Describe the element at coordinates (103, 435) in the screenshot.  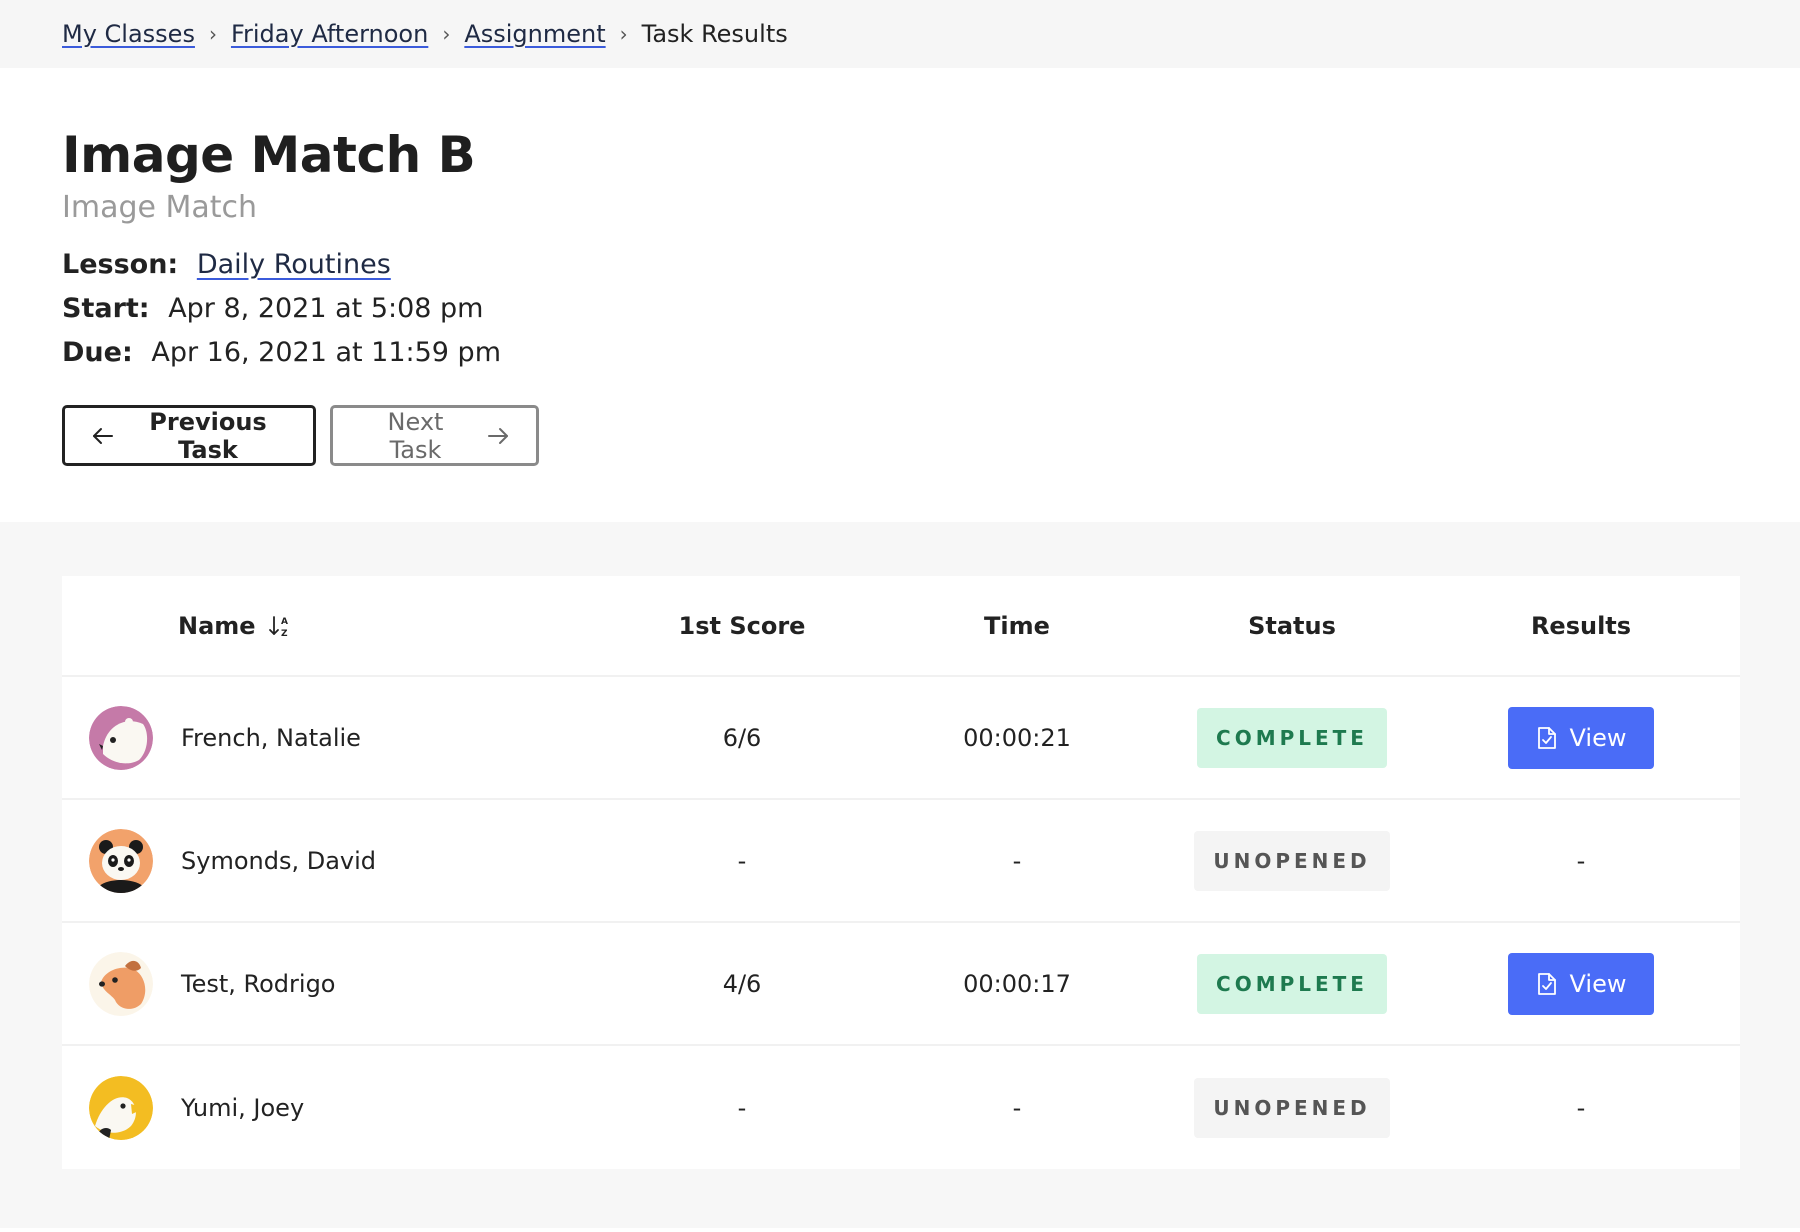
I see `arrow-left-icon` at that location.